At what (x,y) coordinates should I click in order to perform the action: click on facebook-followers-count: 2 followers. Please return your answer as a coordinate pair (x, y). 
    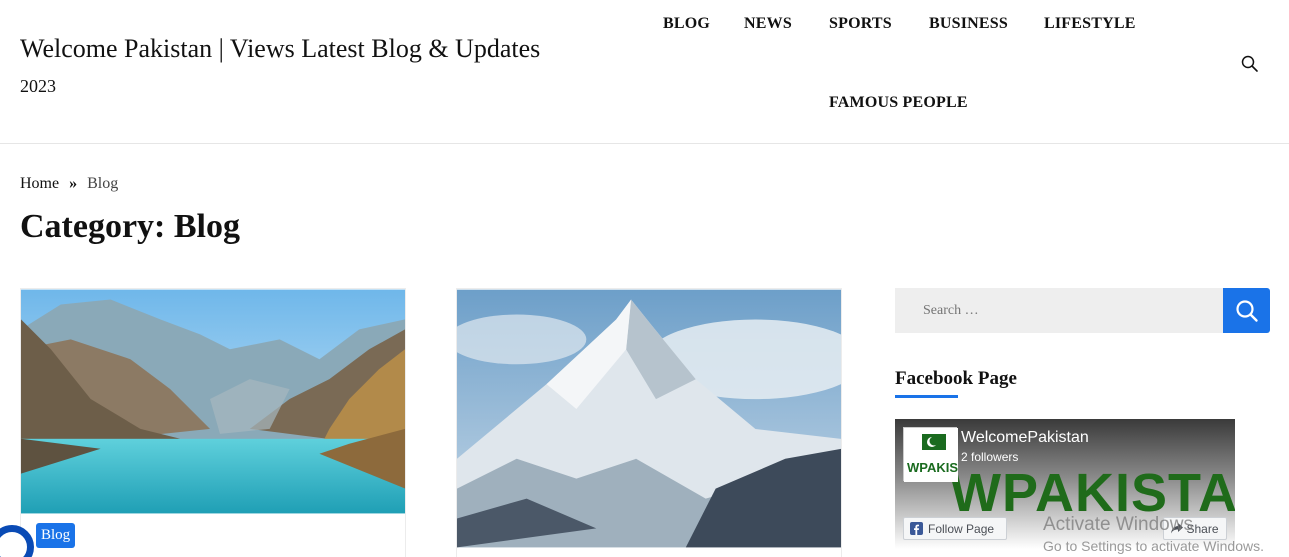
    Looking at the image, I should click on (990, 457).